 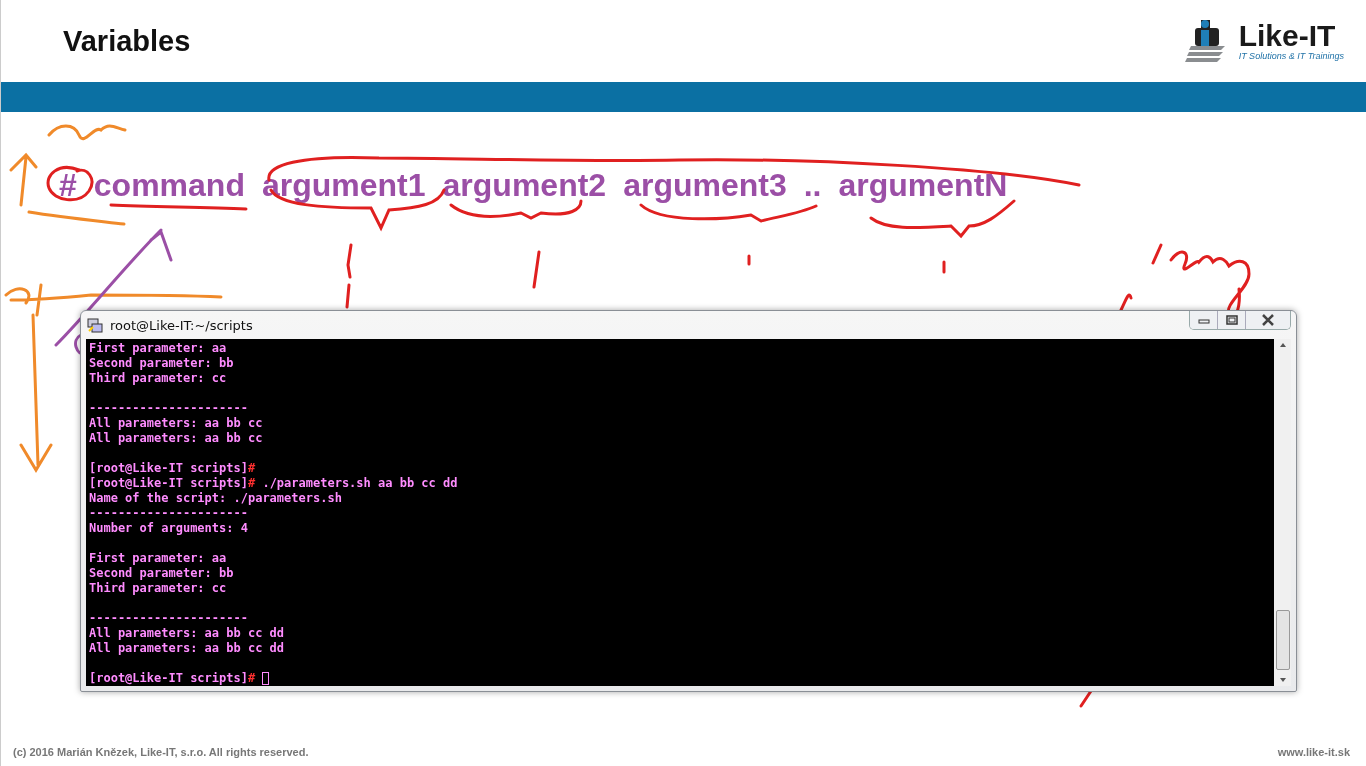 I want to click on website-link: www.like-it.sk, so click(x=1313, y=752).